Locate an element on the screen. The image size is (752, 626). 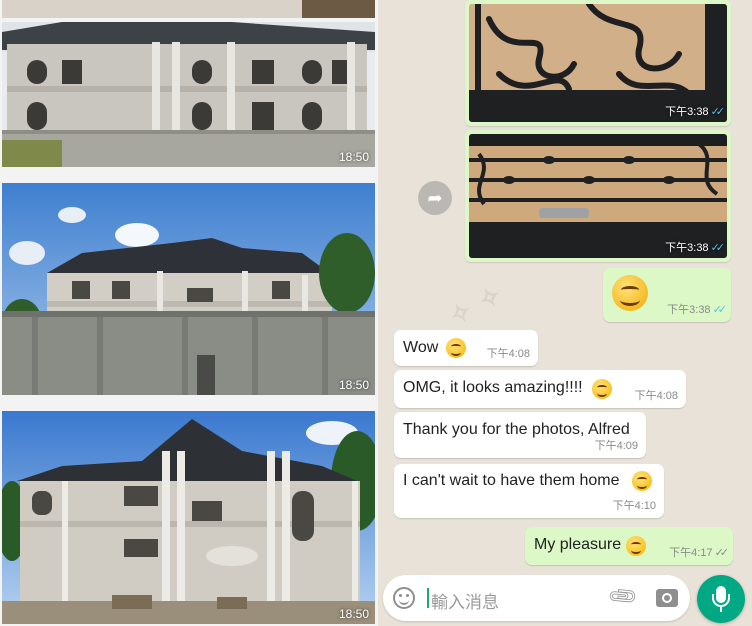
incoming-message: OMG, it looks amazing!!!! 下午4:08 is located at coordinates (540, 389).